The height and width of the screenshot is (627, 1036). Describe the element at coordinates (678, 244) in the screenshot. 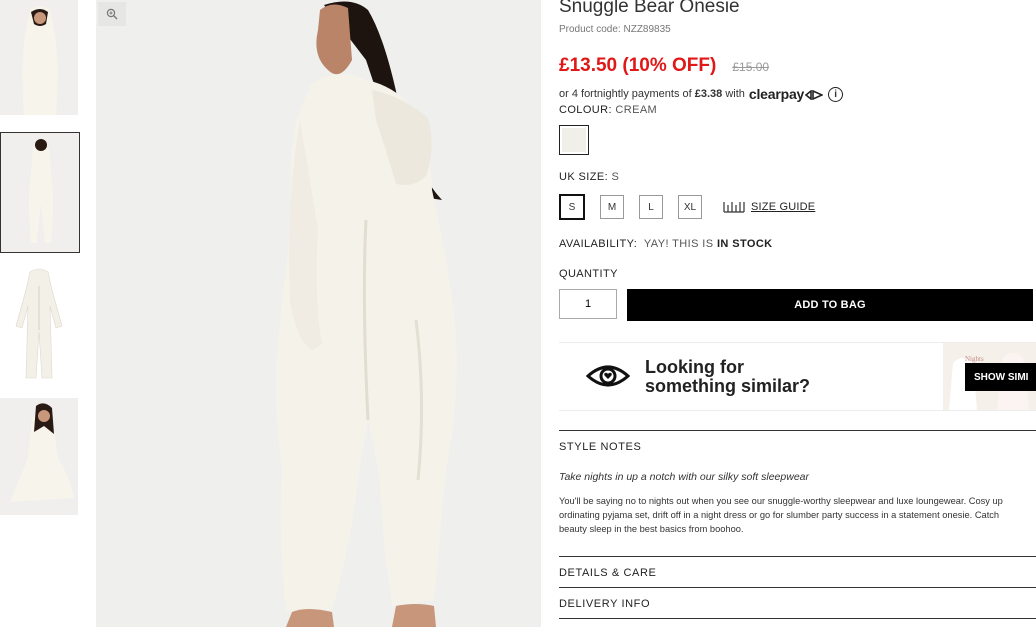

I see `availability-prefix: YAY! THIS IS` at that location.